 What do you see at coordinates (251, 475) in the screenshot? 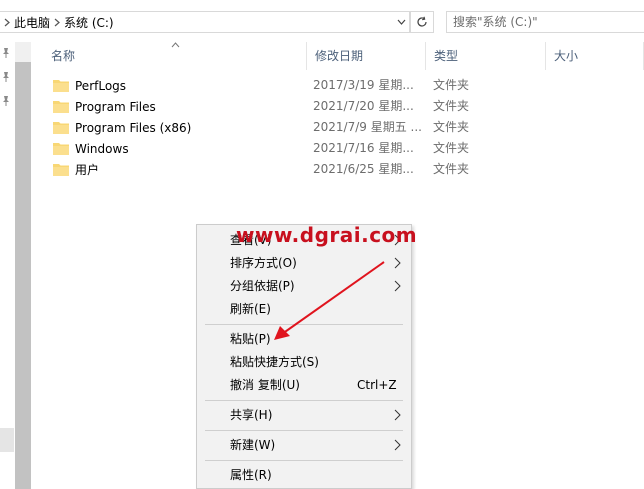
I see `menu-item-label: 属性(R)` at bounding box center [251, 475].